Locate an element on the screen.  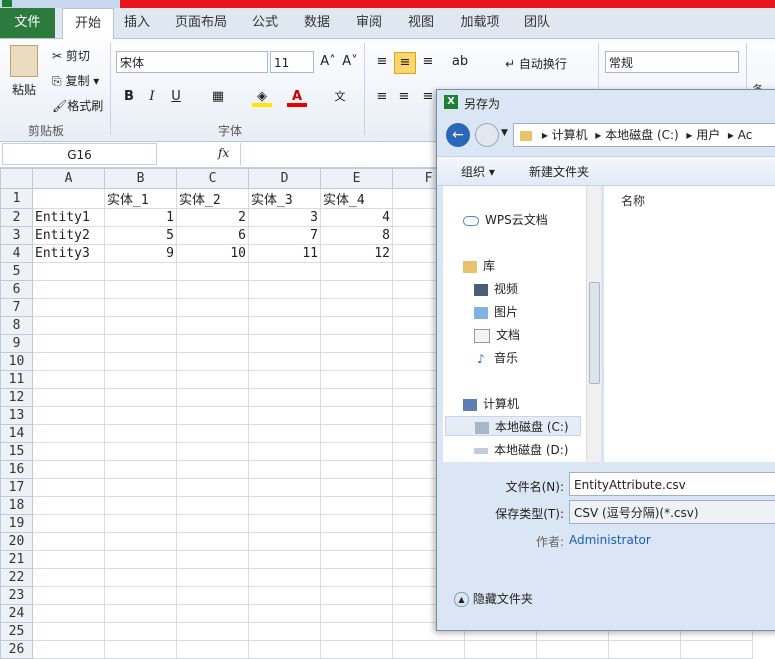
column-header-a: A is located at coordinates (68, 178).